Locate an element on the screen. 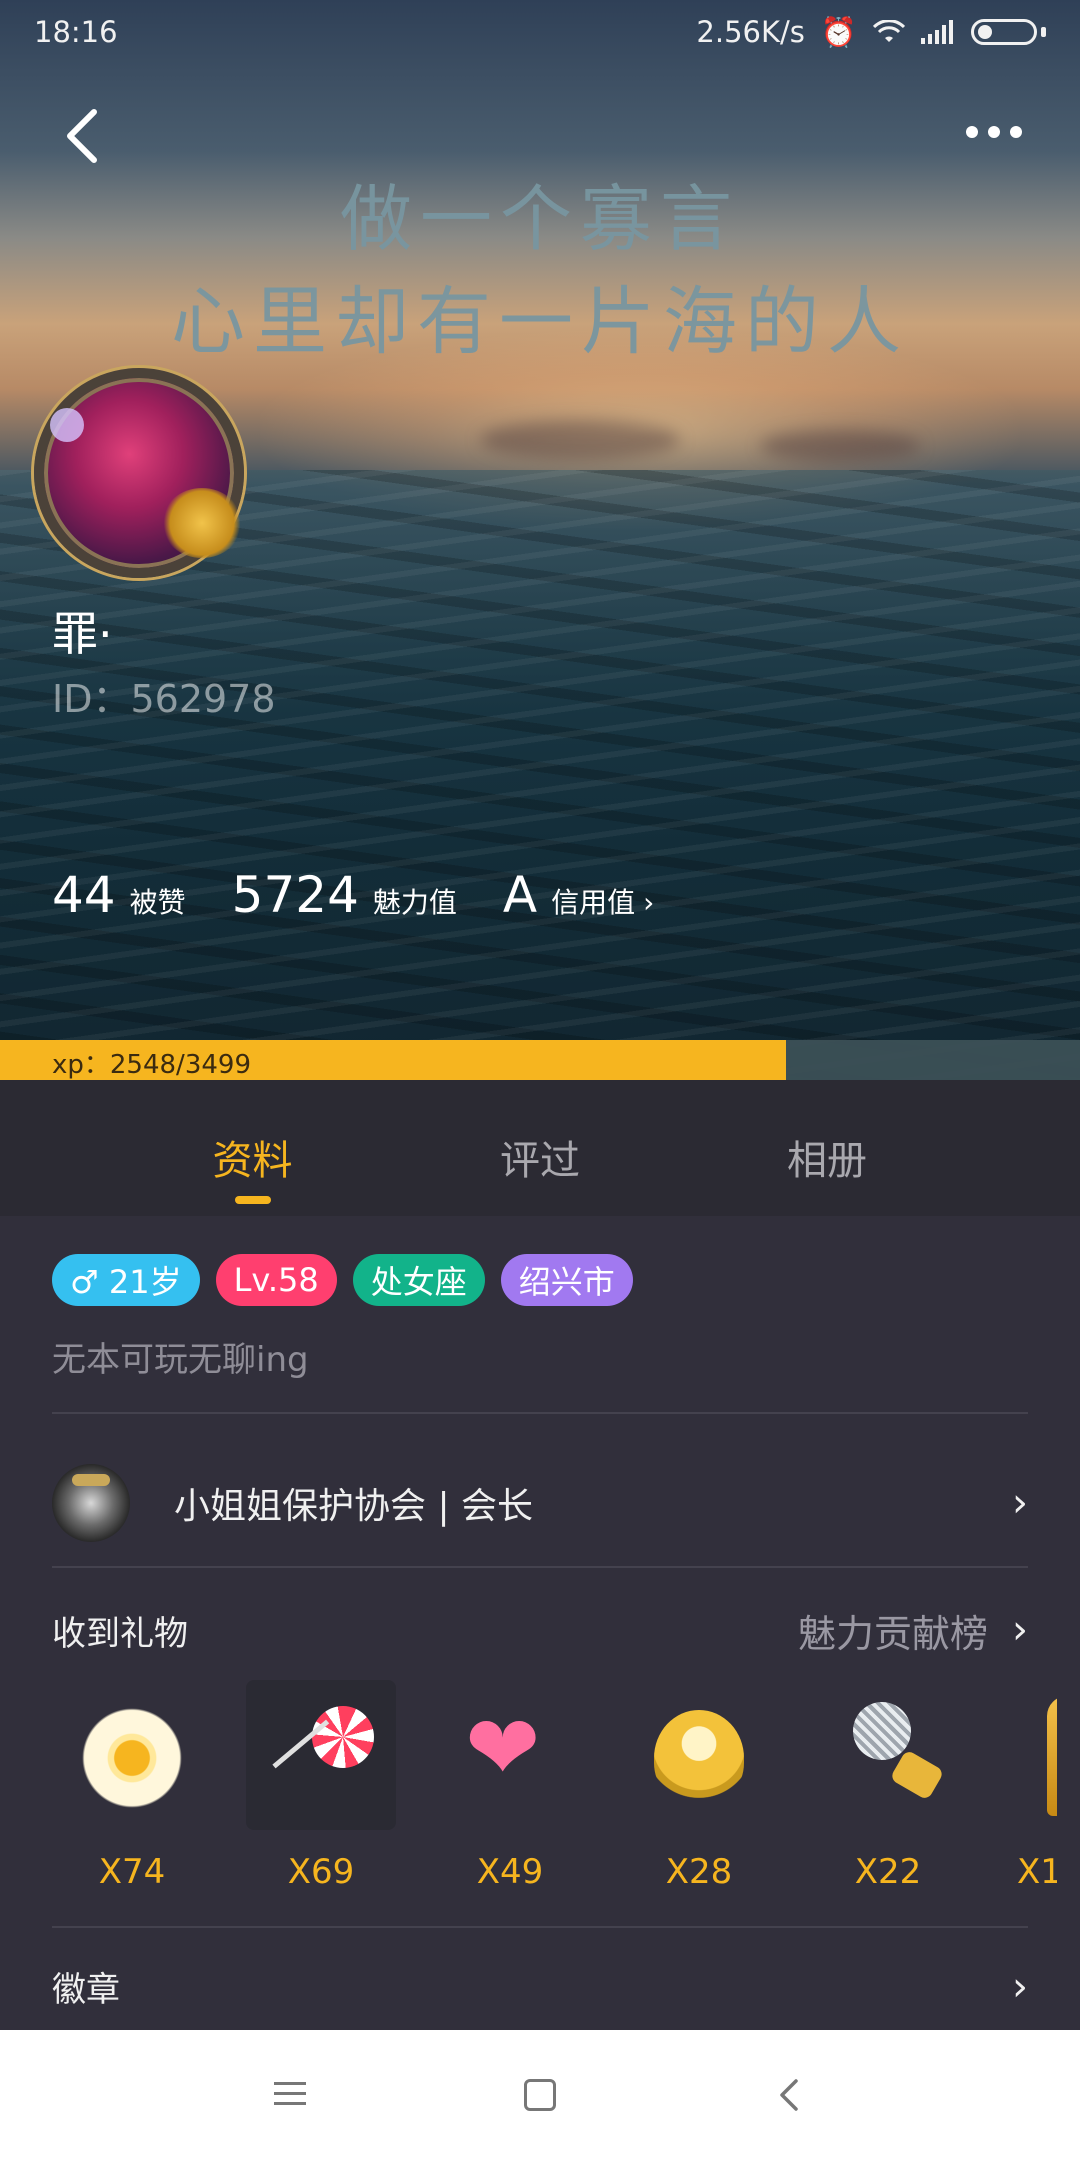 The image size is (1080, 2160). home-icon is located at coordinates (540, 2095).